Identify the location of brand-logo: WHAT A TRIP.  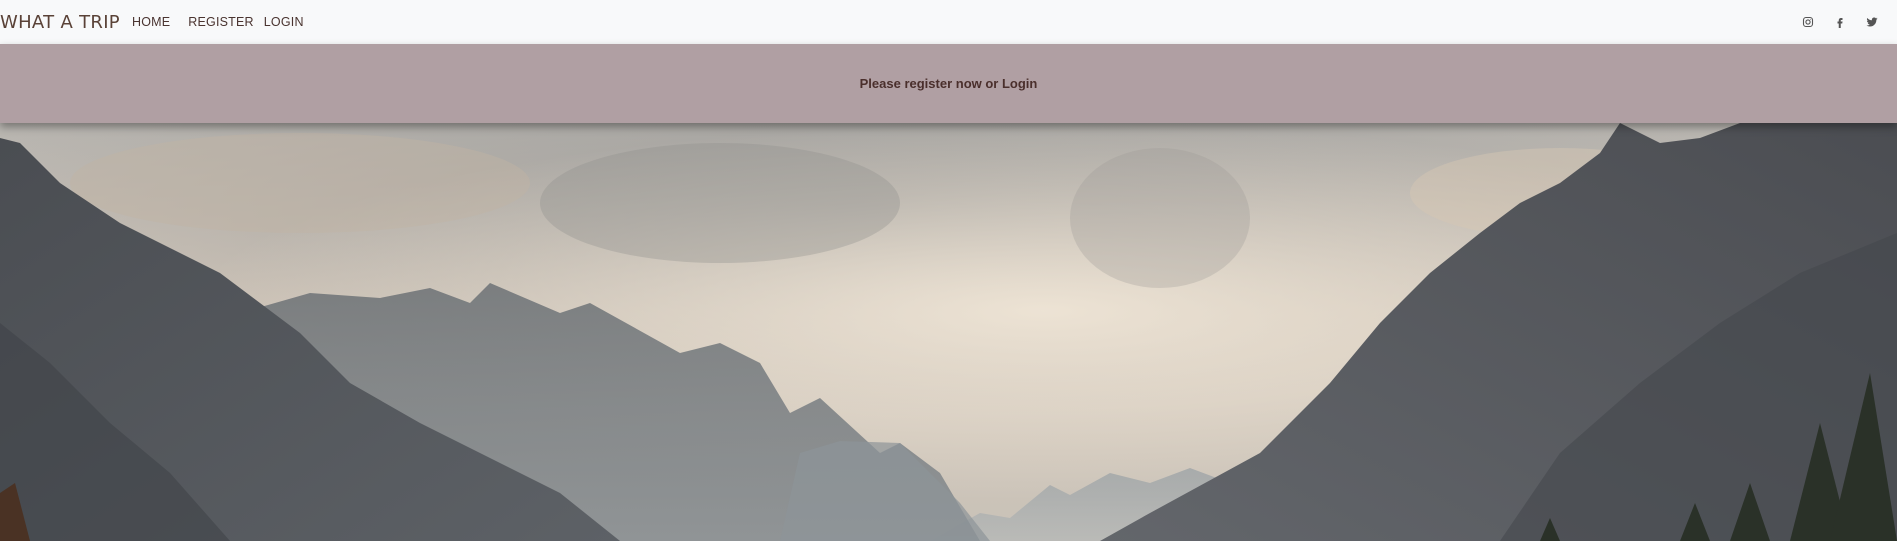
(60, 22).